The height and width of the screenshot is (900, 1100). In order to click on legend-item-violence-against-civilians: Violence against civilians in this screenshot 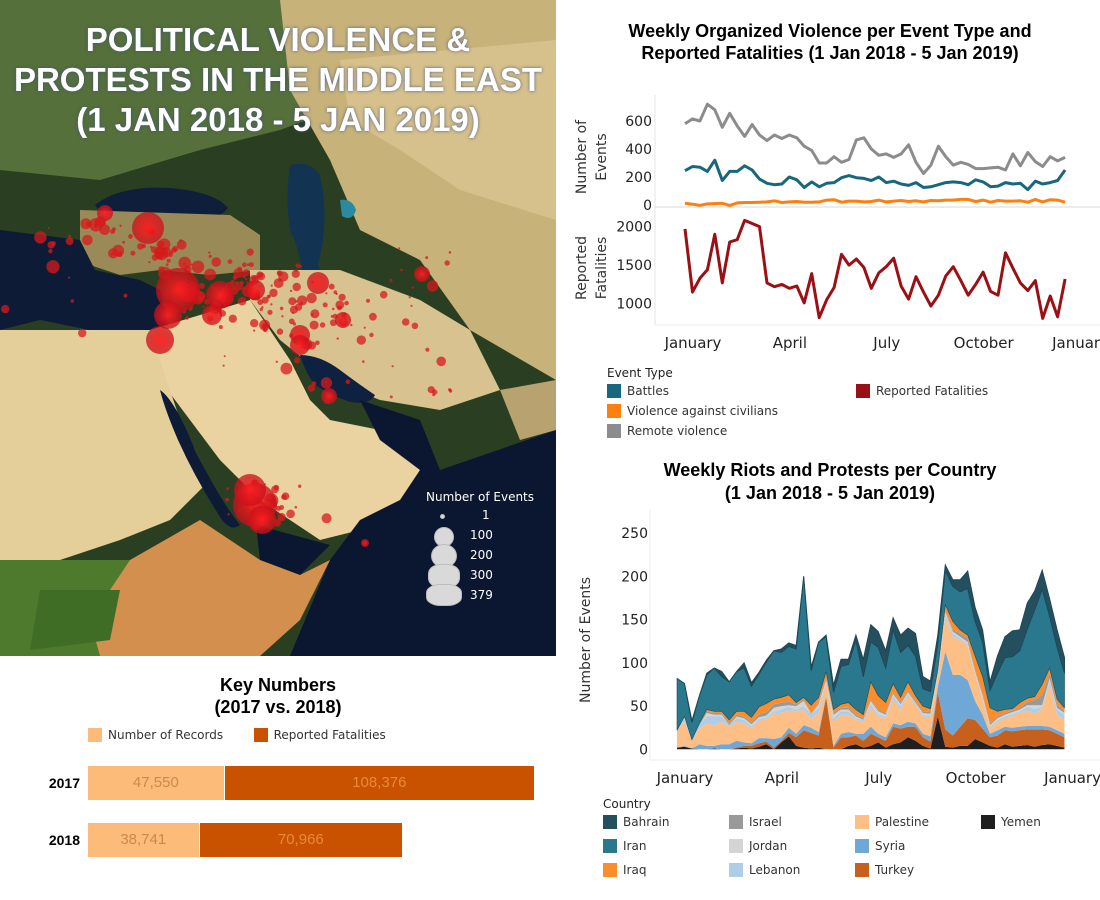, I will do `click(817, 412)`.